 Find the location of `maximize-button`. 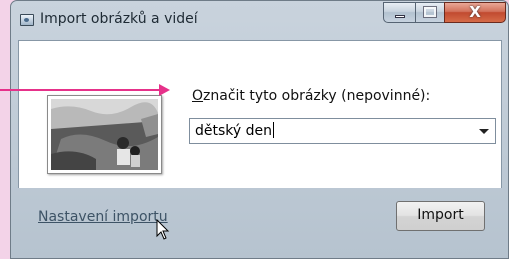

maximize-button is located at coordinates (430, 12).